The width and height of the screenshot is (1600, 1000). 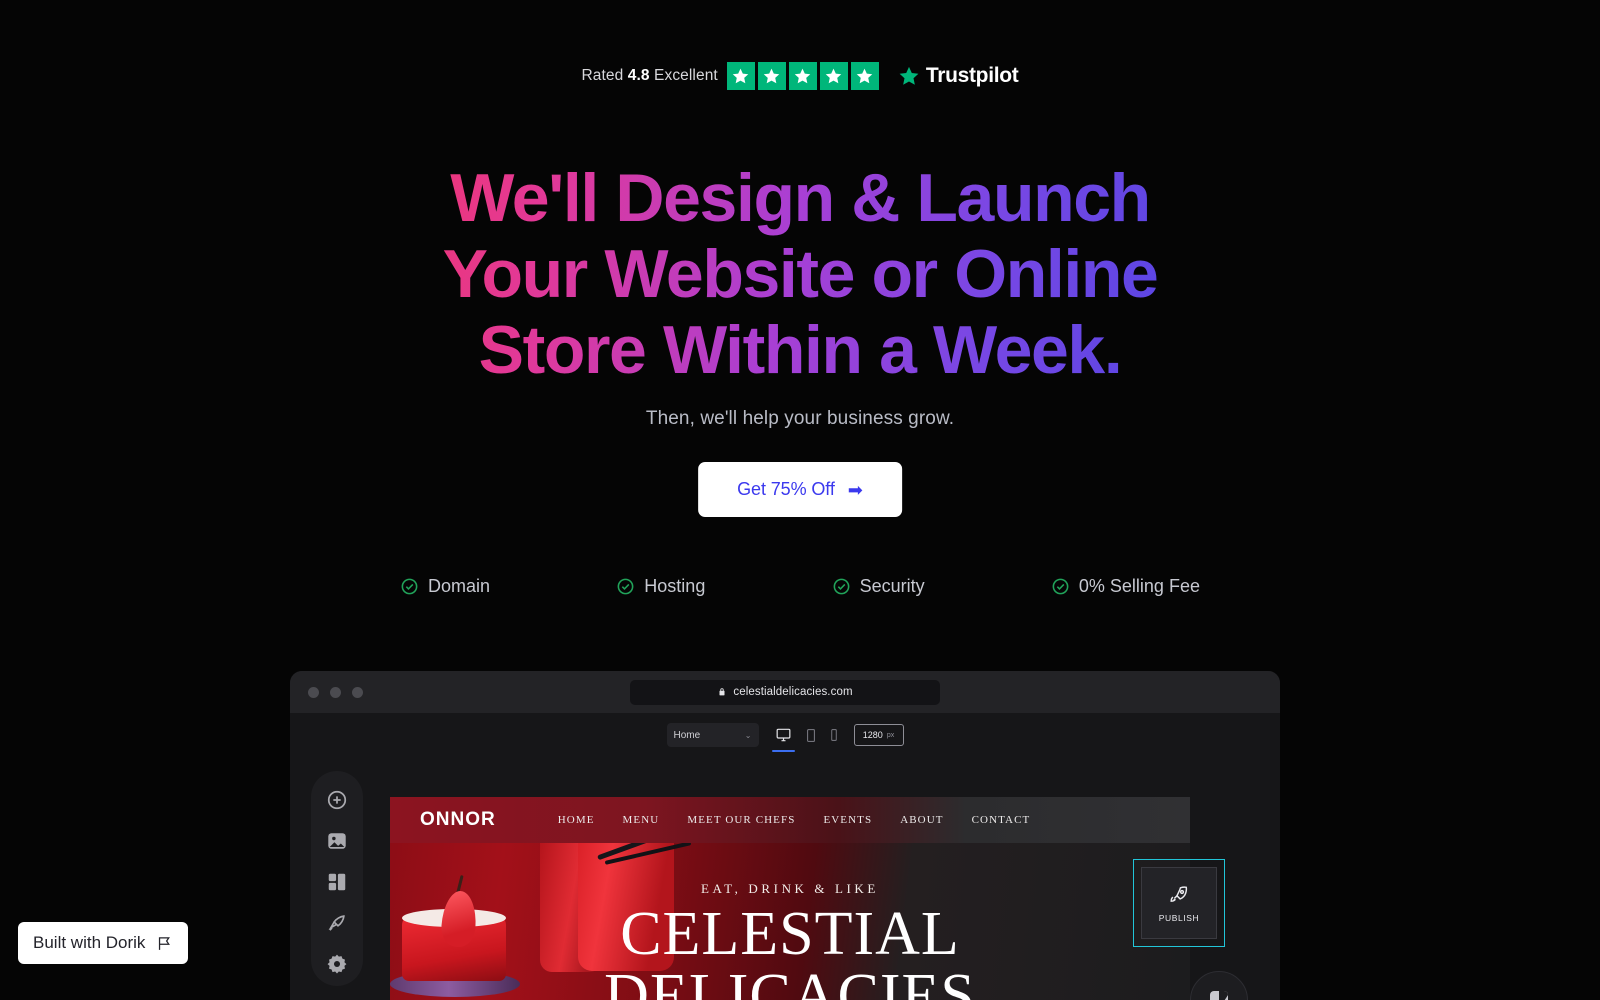 What do you see at coordinates (1219, 985) in the screenshot?
I see `assistant-fab-button` at bounding box center [1219, 985].